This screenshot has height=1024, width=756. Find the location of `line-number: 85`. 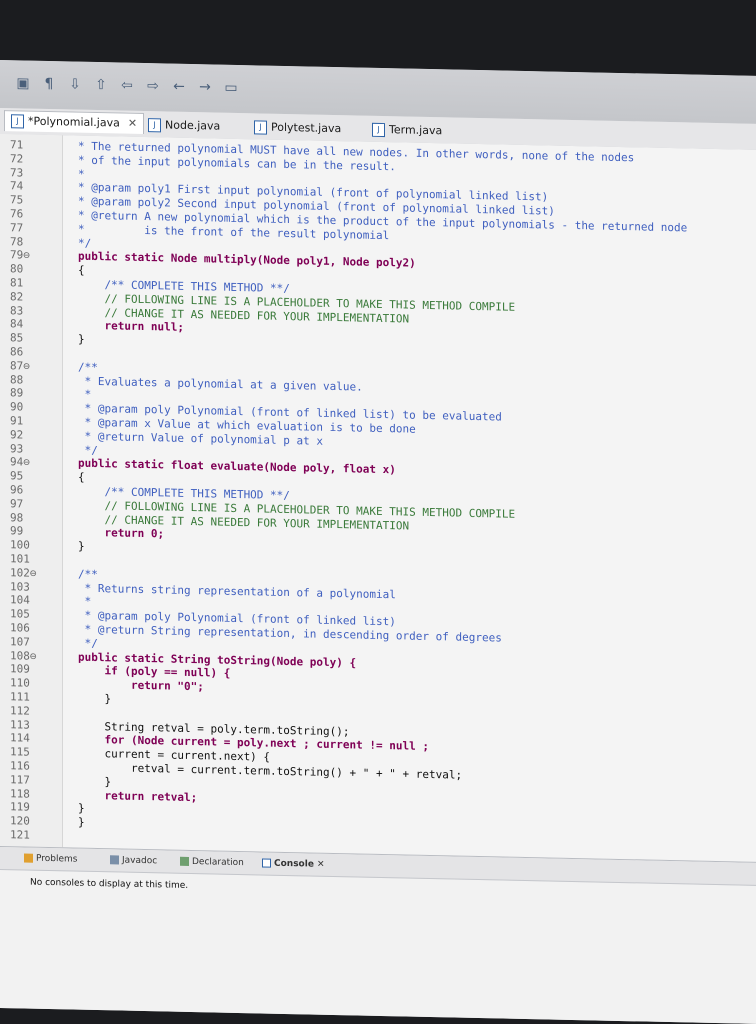

line-number: 85 is located at coordinates (17, 338).